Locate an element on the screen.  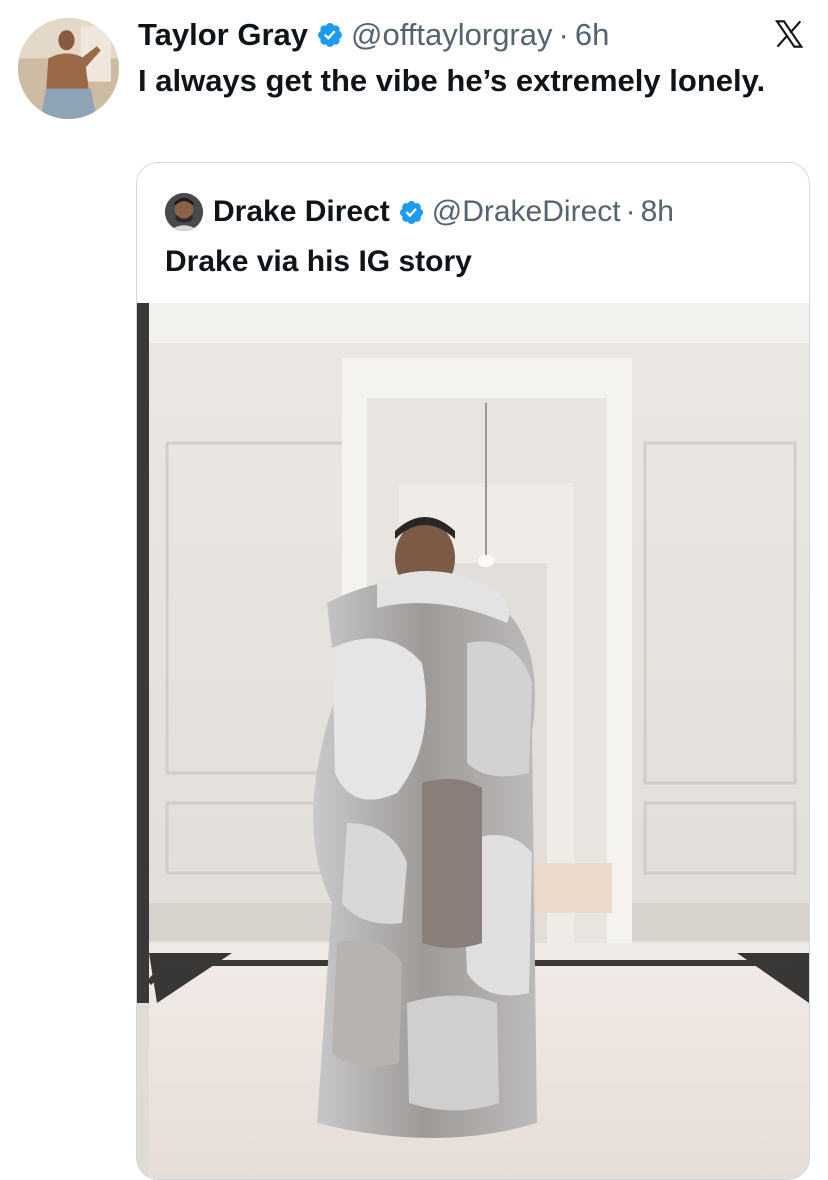
tweet-header: Taylor Gray @offtaylorgray · 6h is located at coordinates (373, 35).